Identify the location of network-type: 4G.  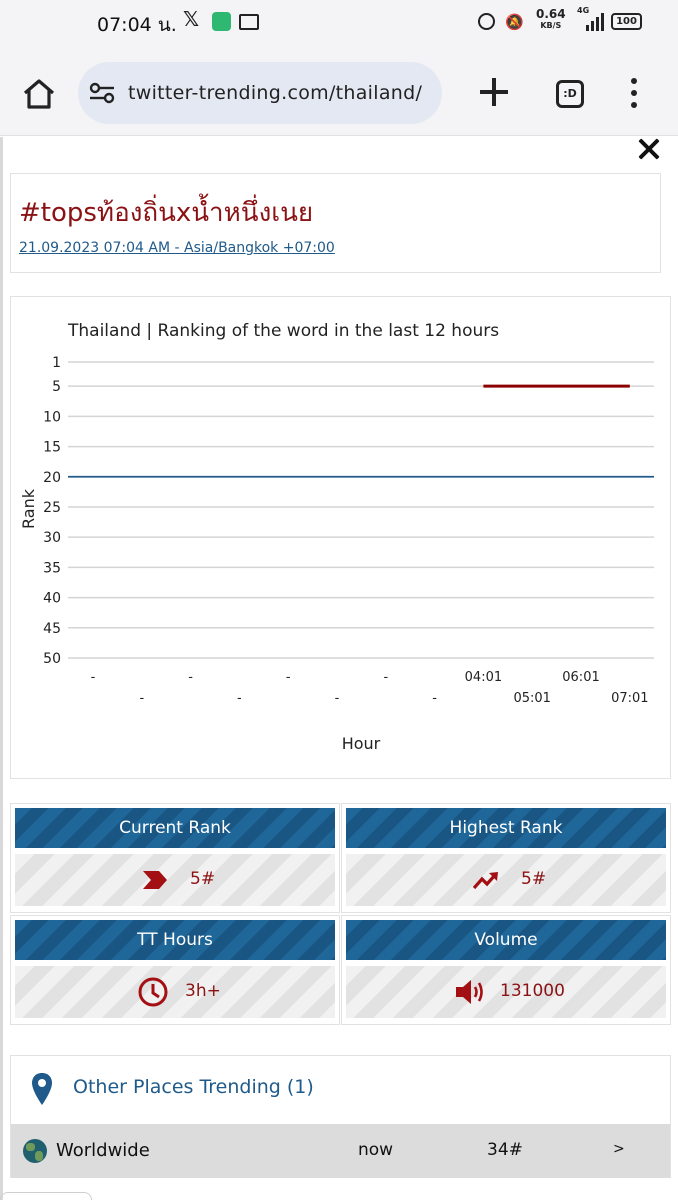
(583, 10).